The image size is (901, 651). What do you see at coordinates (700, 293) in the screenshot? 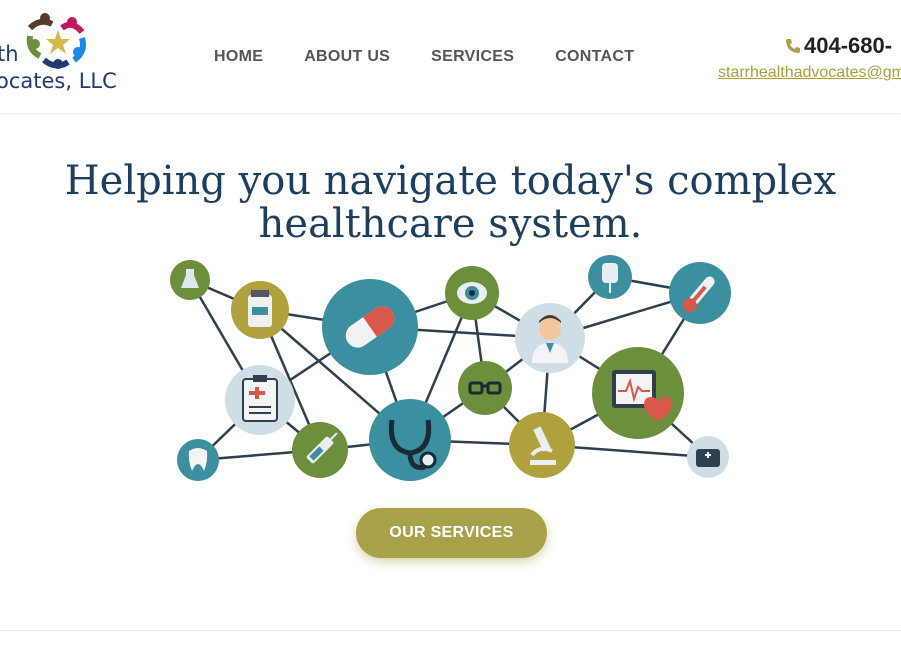
I see `thermometer-icon` at bounding box center [700, 293].